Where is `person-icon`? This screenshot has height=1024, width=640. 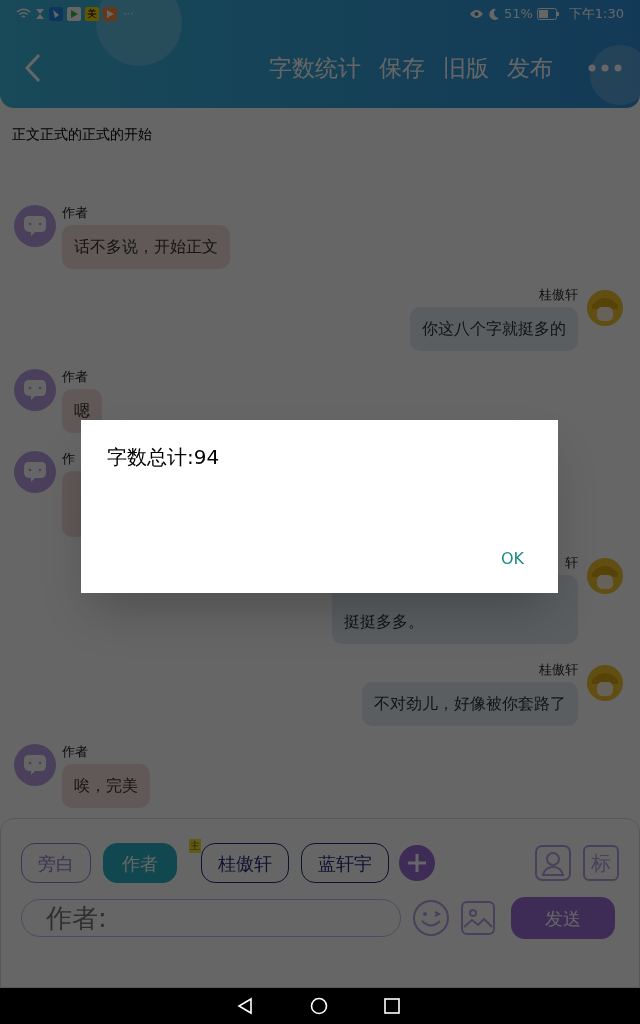
person-icon is located at coordinates (553, 863).